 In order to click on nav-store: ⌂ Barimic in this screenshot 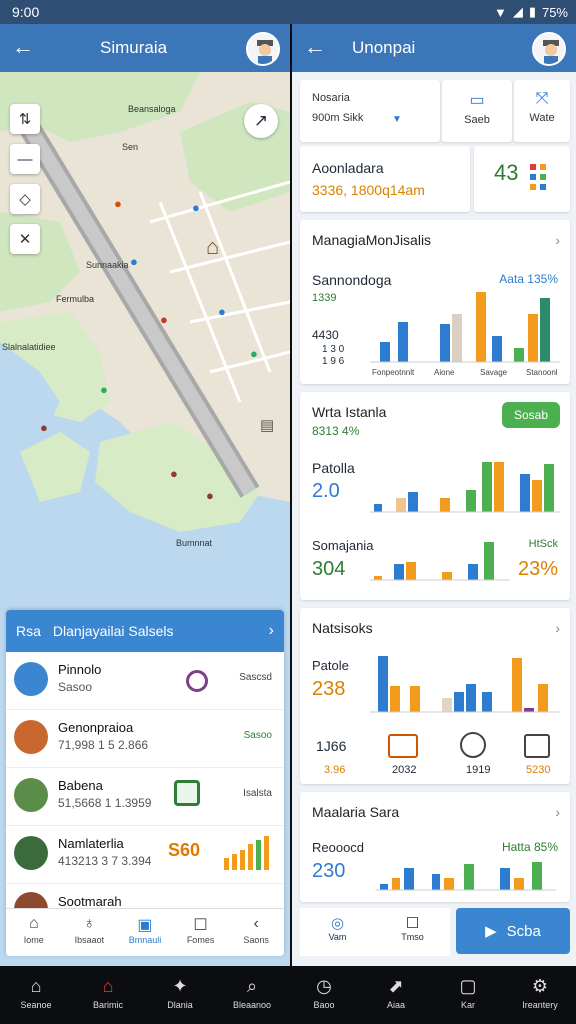, I will do `click(108, 995)`.